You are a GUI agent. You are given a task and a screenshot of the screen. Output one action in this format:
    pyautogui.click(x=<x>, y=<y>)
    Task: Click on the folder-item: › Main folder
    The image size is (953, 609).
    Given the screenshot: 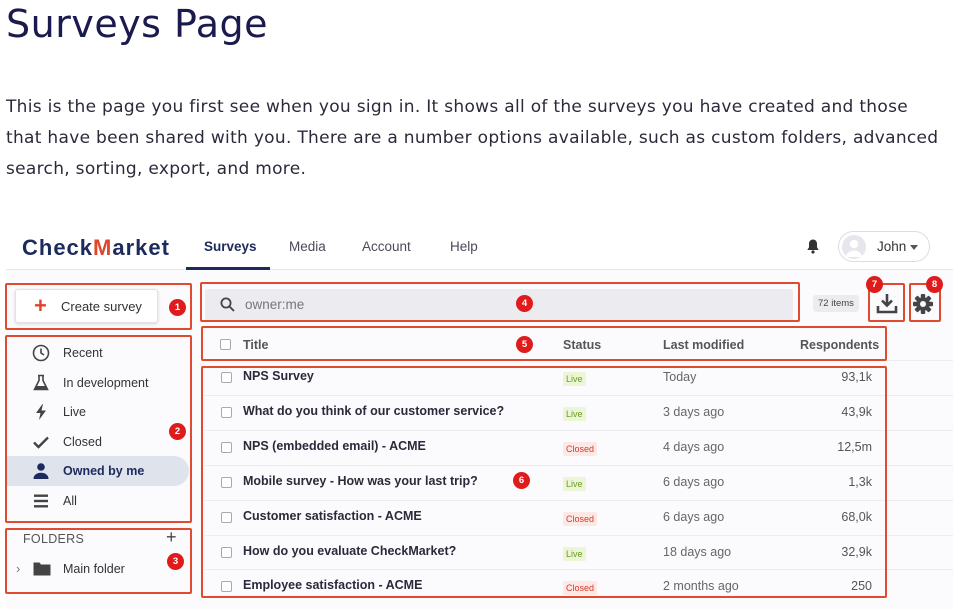 What is the action you would take?
    pyautogui.click(x=99, y=570)
    